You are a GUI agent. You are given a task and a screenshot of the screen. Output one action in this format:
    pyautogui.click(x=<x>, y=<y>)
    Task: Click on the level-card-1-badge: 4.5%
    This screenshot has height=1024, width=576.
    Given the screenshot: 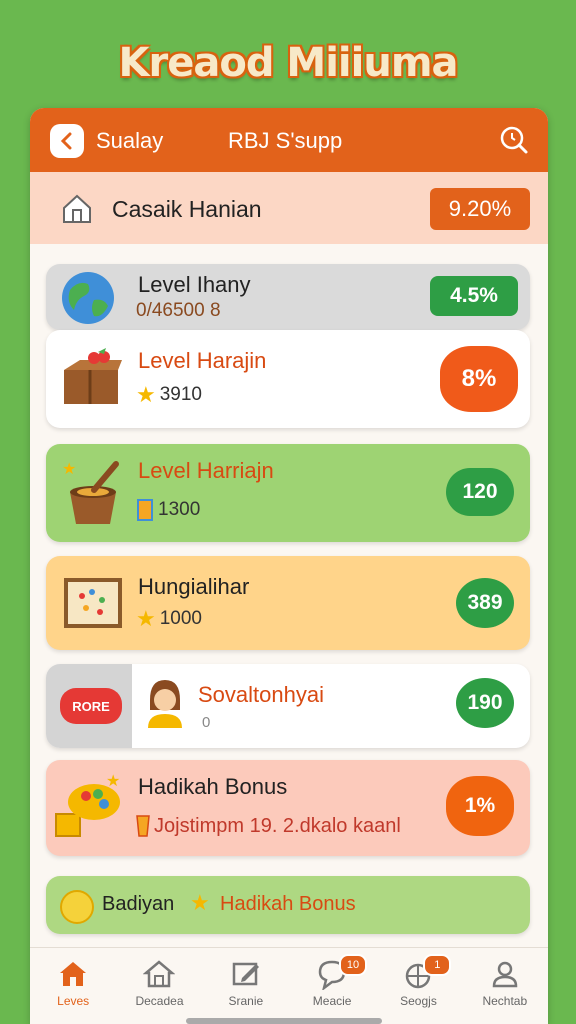 What is the action you would take?
    pyautogui.click(x=474, y=296)
    